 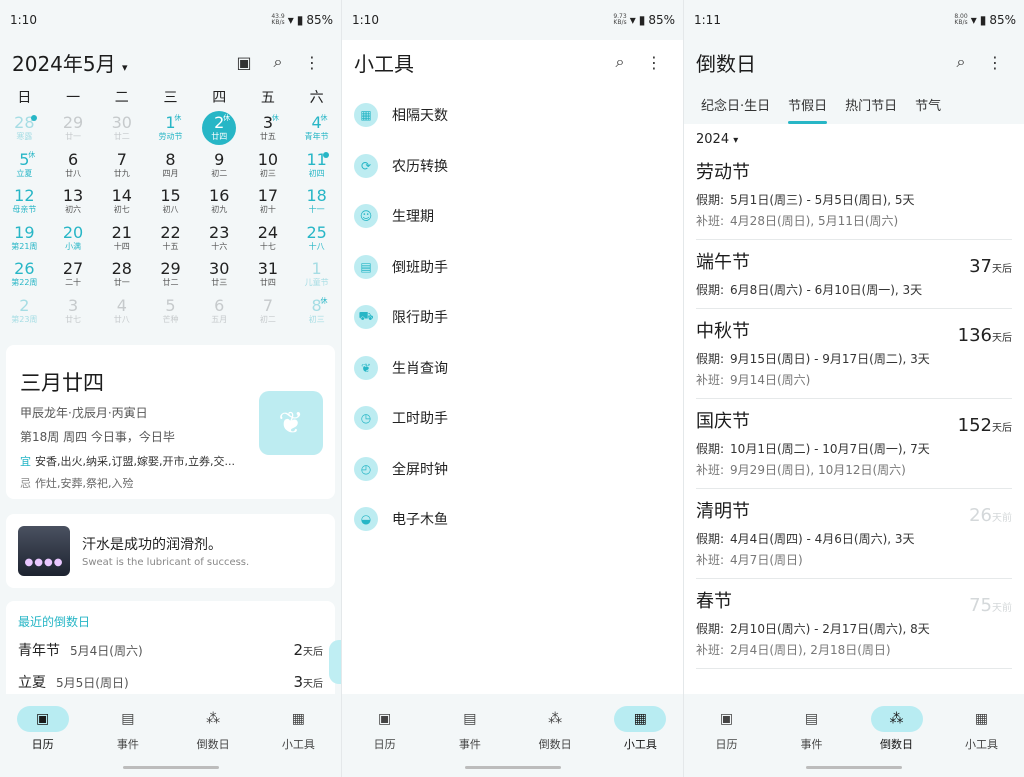 I want to click on ji-row: 忌作灶,安葬,祭祀,入殓, so click(x=77, y=483).